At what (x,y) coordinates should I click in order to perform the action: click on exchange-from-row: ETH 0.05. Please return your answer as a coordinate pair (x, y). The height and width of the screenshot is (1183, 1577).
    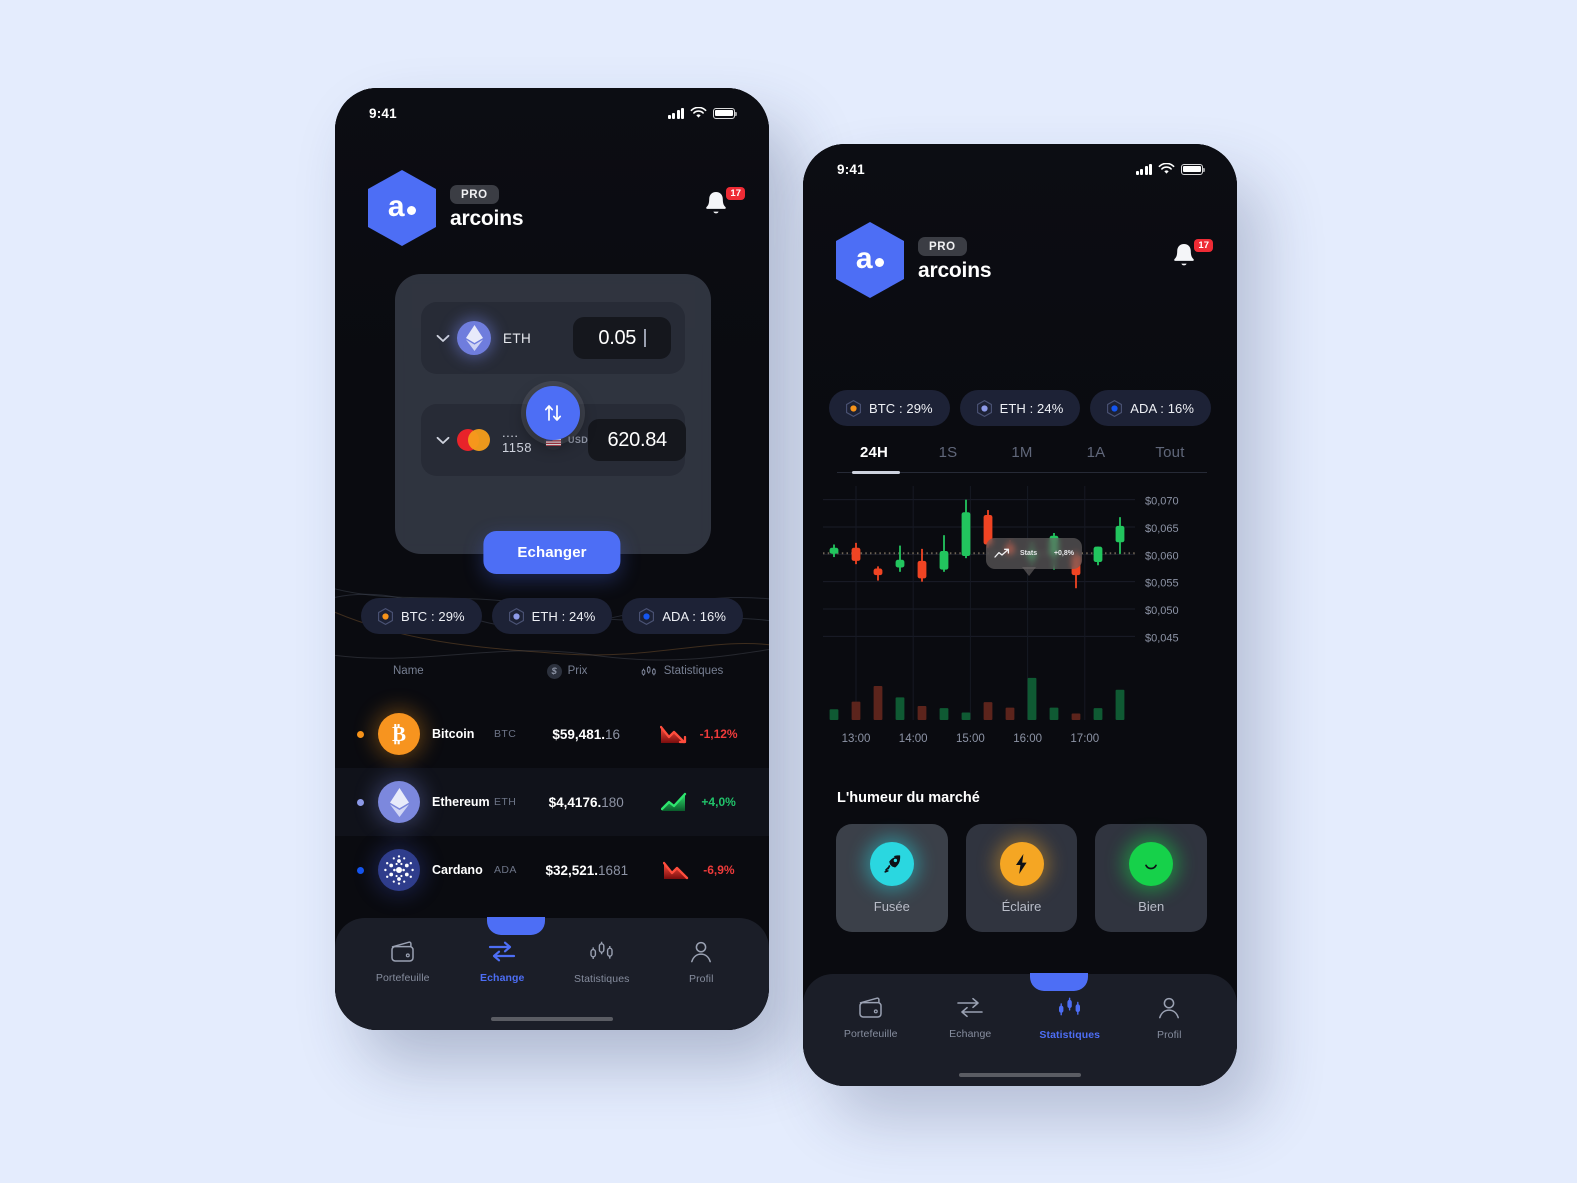
    Looking at the image, I should click on (553, 338).